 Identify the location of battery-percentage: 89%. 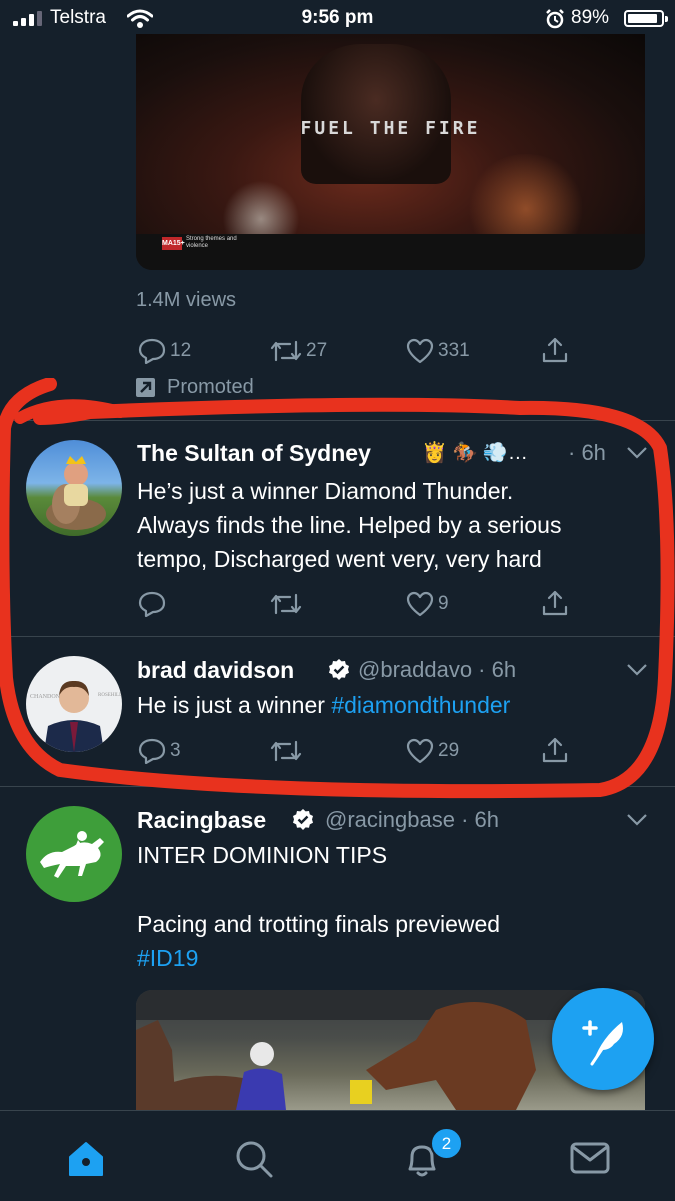
(590, 17).